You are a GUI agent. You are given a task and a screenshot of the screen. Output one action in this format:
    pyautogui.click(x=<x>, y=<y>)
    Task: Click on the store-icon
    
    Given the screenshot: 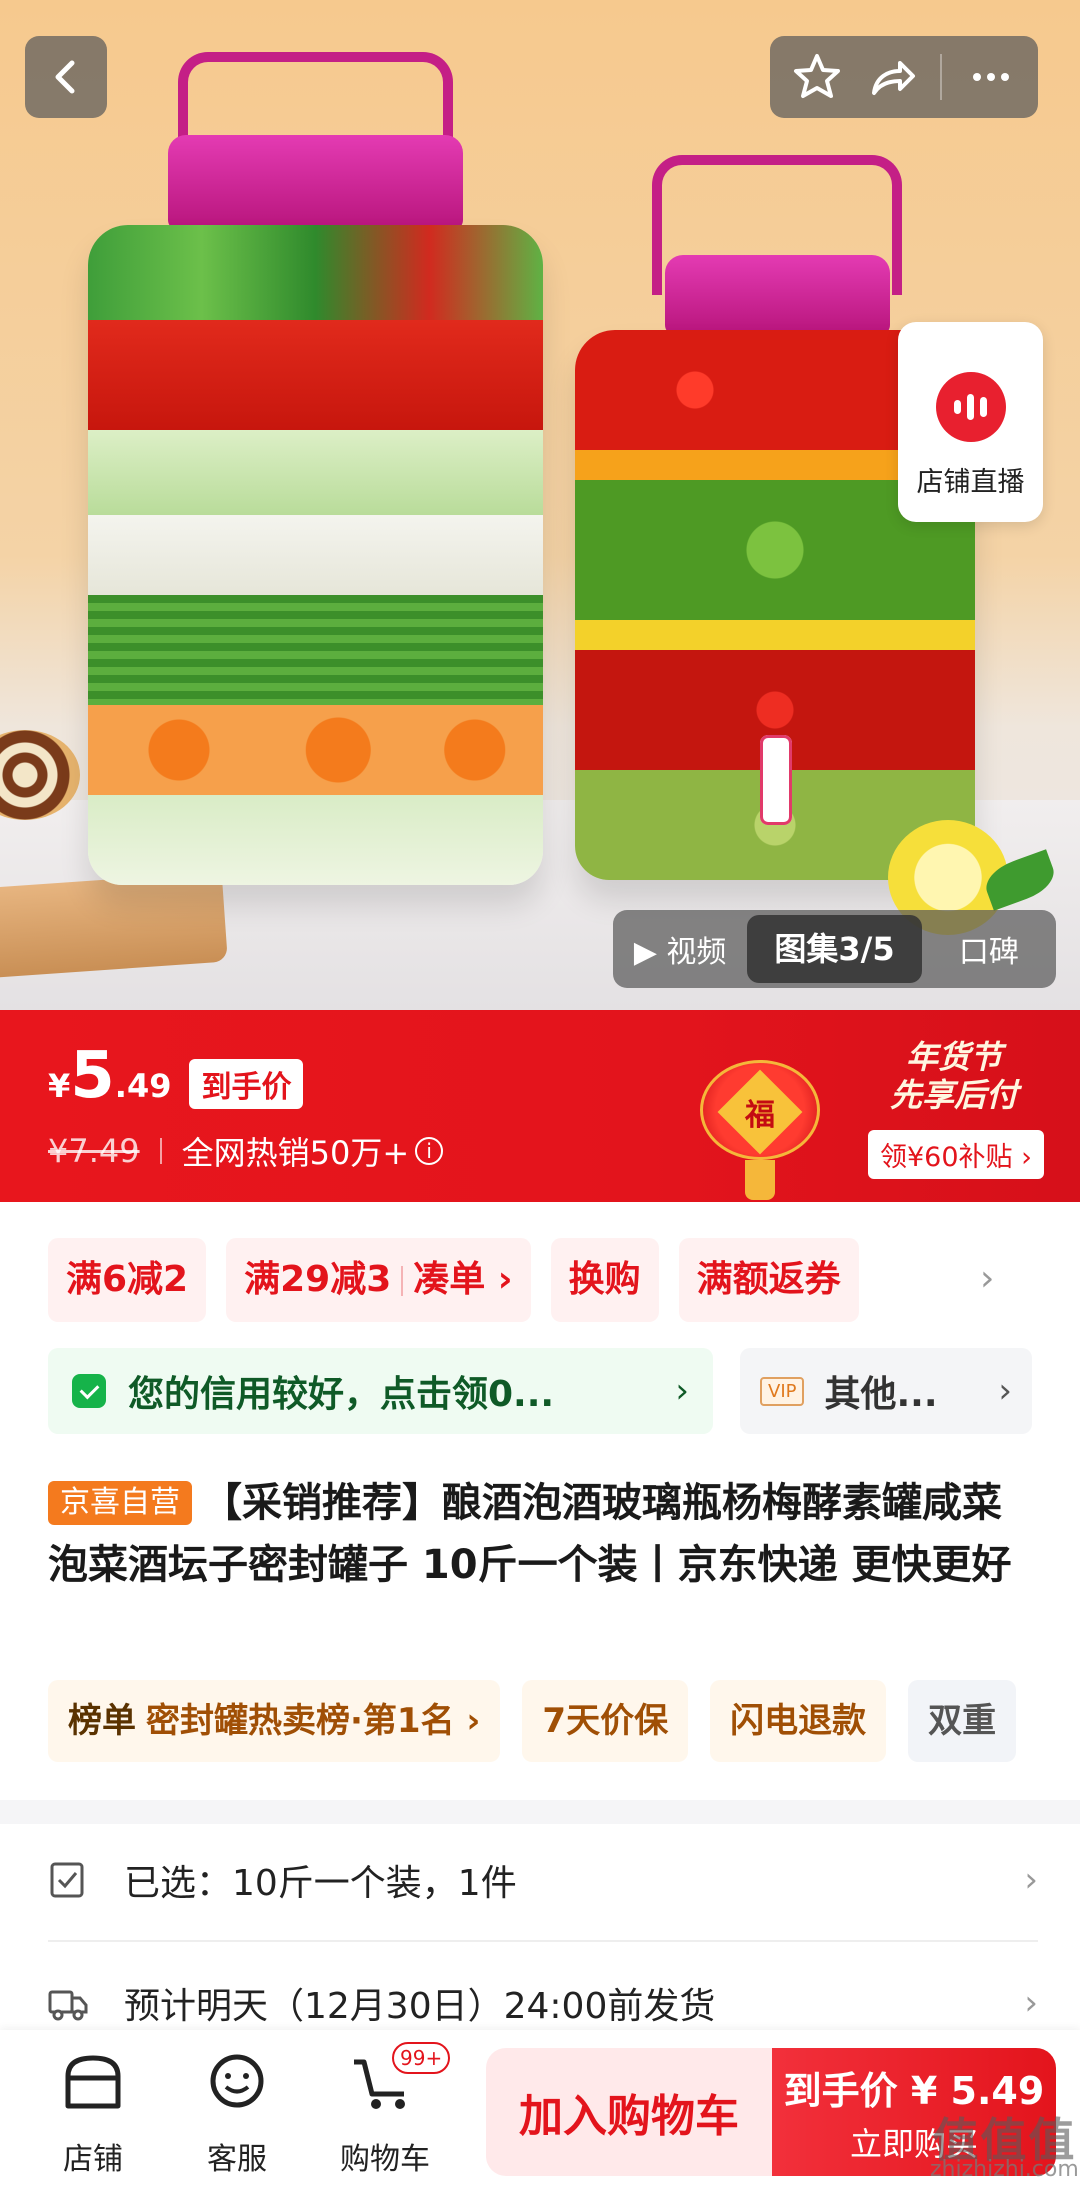 What is the action you would take?
    pyautogui.click(x=93, y=2082)
    